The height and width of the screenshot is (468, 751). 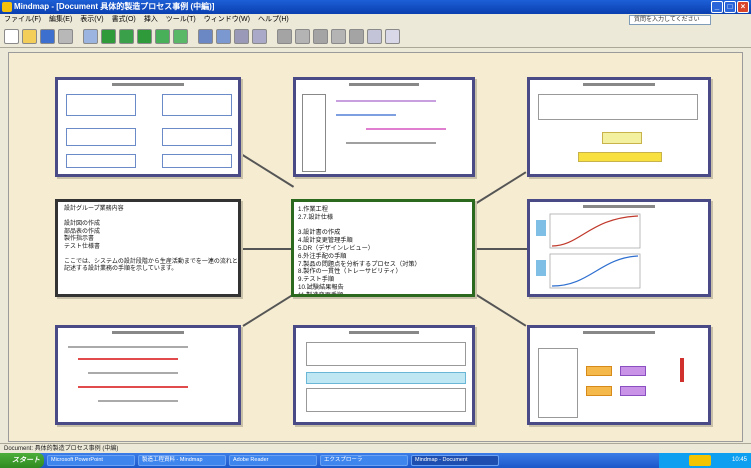 What do you see at coordinates (682, 370) in the screenshot?
I see `arrow-down-icon` at bounding box center [682, 370].